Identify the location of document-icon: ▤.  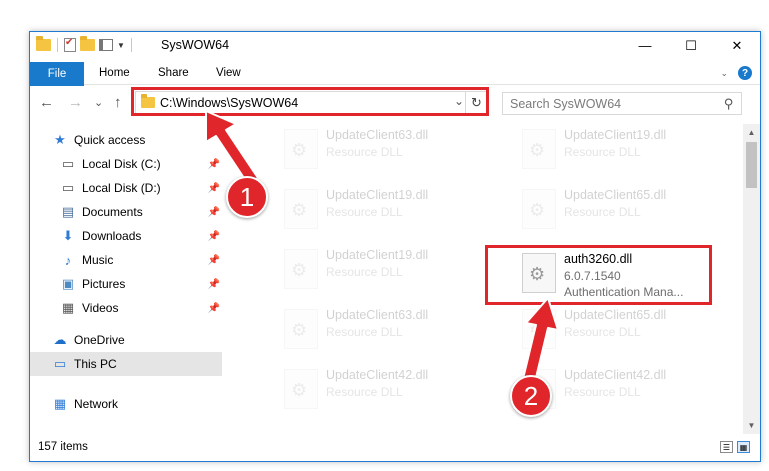
(68, 211).